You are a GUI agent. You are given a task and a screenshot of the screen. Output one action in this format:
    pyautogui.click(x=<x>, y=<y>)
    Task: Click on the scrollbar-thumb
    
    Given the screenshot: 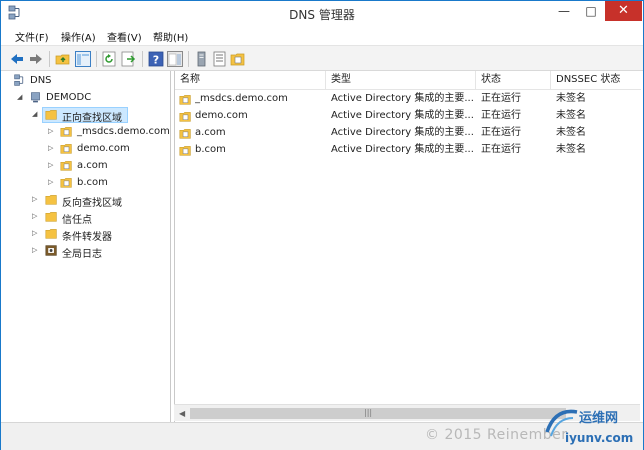 What is the action you would take?
    pyautogui.click(x=378, y=413)
    